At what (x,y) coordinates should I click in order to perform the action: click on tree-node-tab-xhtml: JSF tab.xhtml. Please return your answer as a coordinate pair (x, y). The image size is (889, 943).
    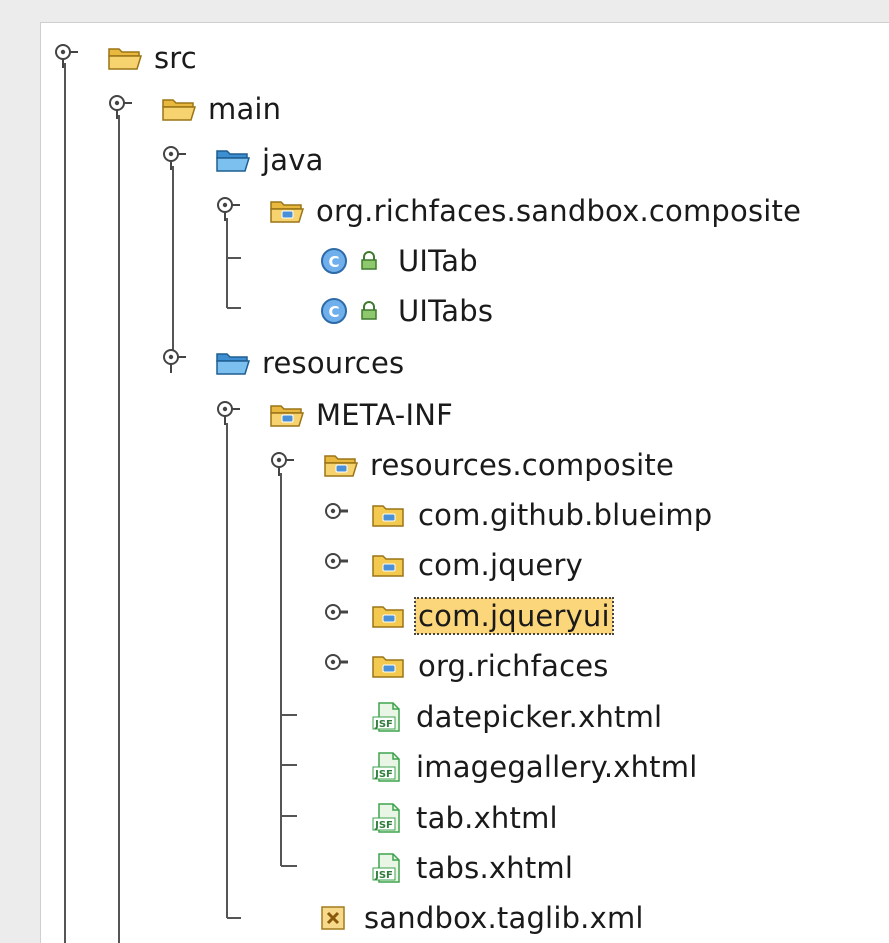
    Looking at the image, I should click on (466, 818).